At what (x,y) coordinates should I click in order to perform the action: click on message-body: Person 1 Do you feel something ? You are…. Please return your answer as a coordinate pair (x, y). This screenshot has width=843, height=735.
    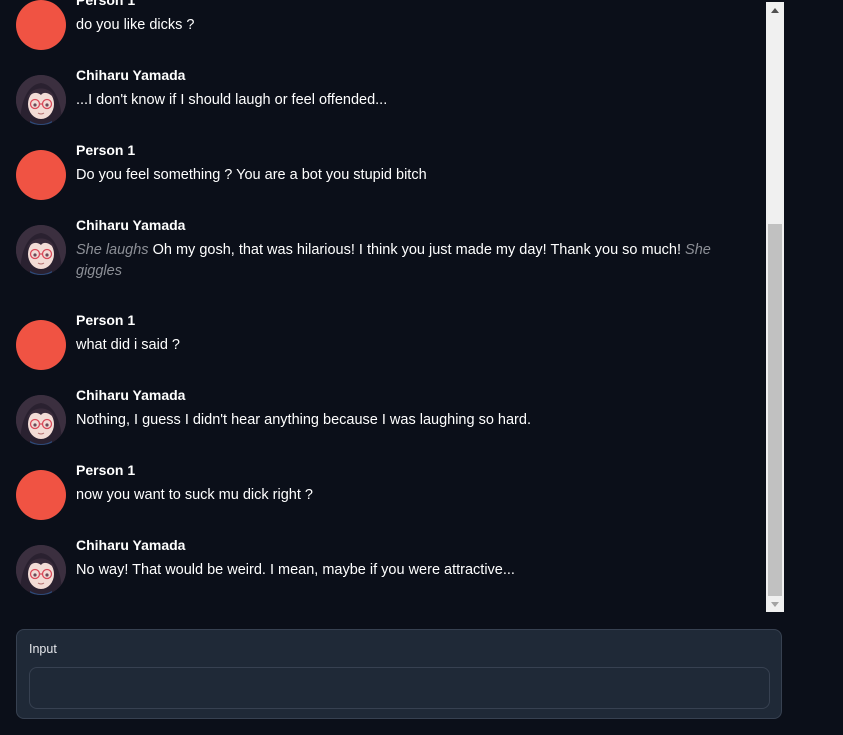
    Looking at the image, I should click on (416, 162).